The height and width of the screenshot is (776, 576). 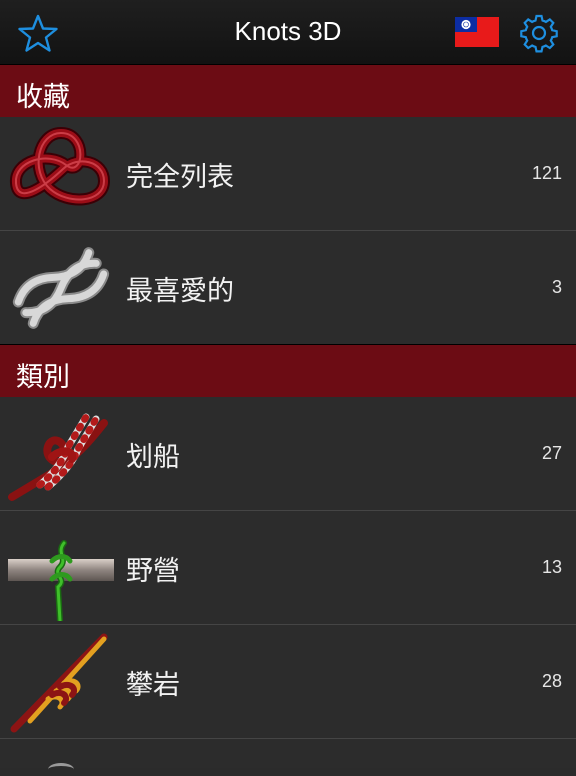 What do you see at coordinates (288, 288) in the screenshot?
I see `list-item-favorites: 最喜愛的 3` at bounding box center [288, 288].